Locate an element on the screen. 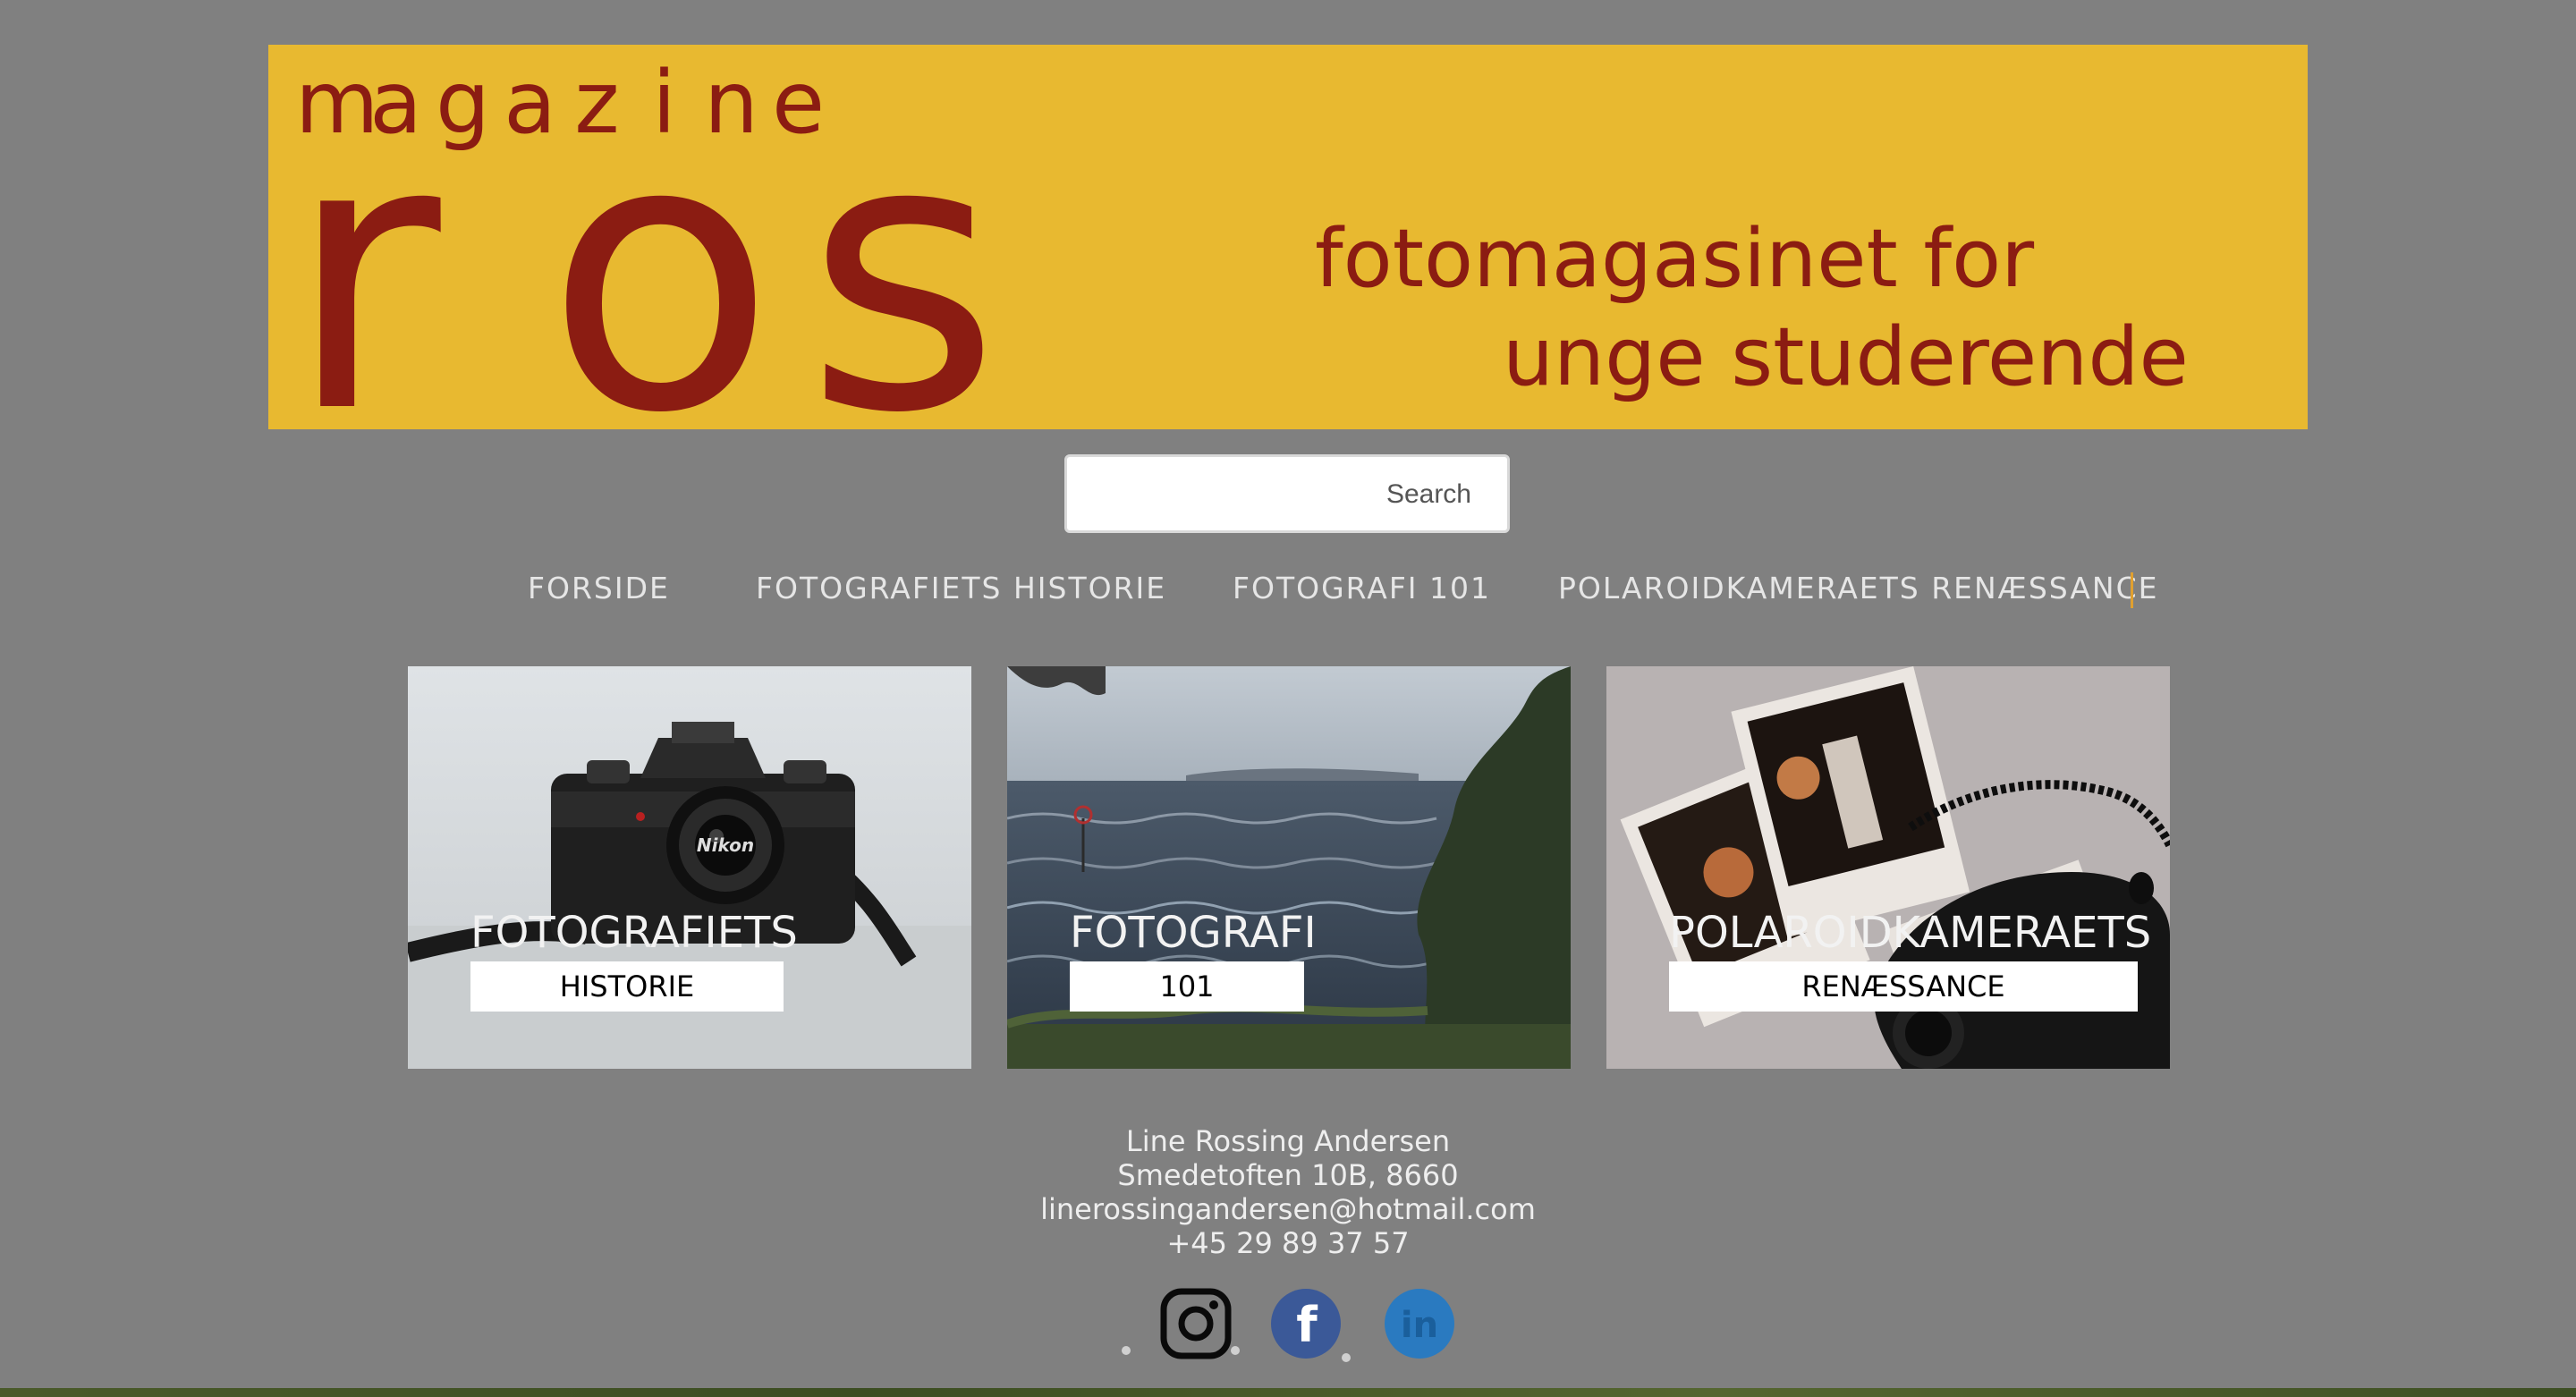  instagram-icon is located at coordinates (1196, 1323).